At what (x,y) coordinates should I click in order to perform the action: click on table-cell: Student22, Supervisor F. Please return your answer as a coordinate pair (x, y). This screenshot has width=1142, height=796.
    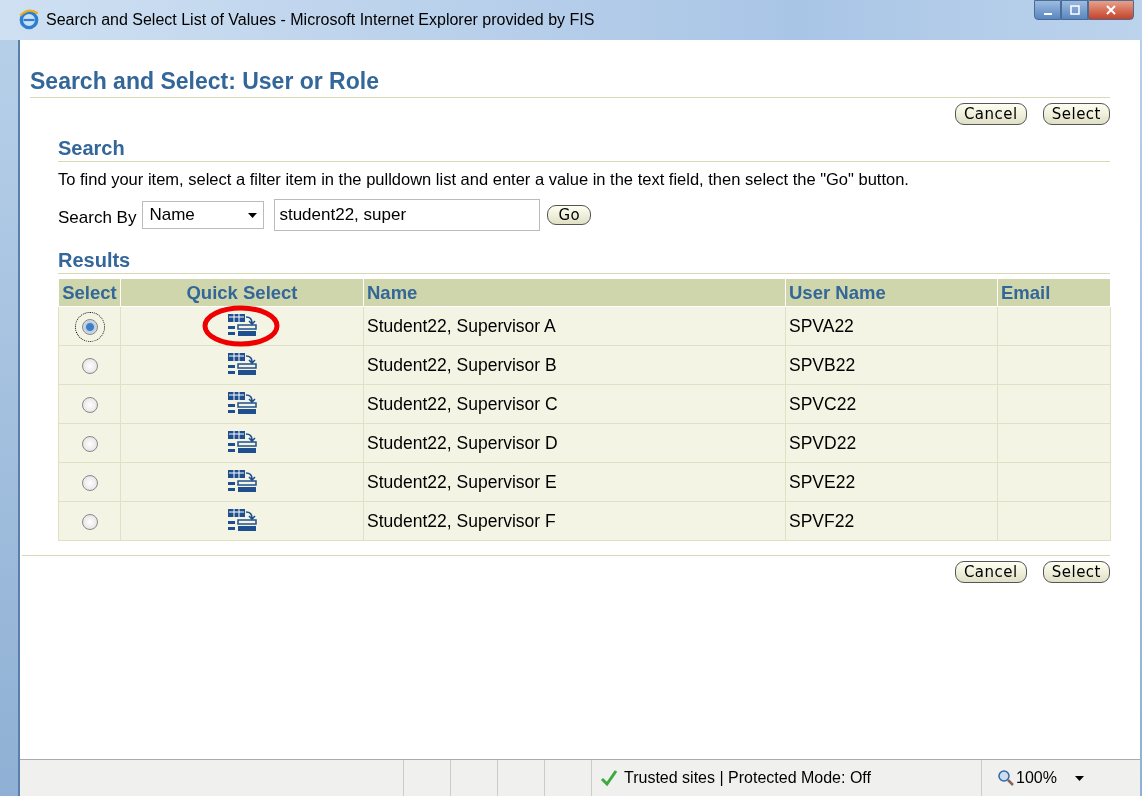
    Looking at the image, I should click on (574, 521).